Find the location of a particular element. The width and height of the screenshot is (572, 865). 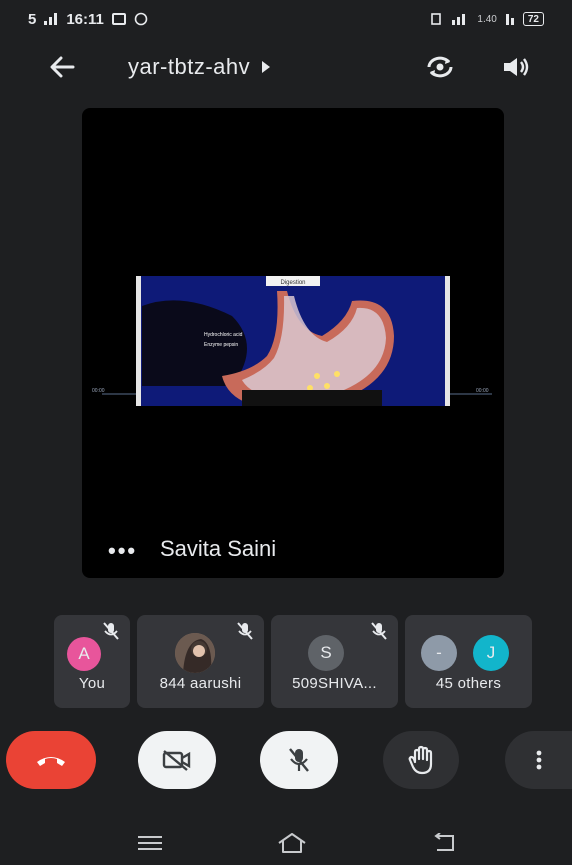

mic-toggle-button is located at coordinates (299, 760).